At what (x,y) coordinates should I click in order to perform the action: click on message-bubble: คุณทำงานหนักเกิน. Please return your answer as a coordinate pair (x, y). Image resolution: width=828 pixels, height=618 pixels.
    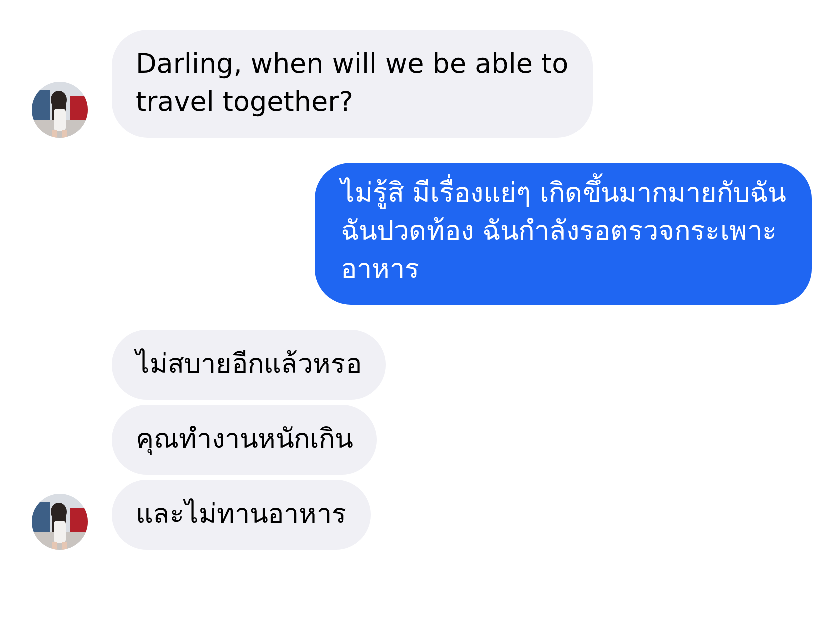
    Looking at the image, I should click on (244, 440).